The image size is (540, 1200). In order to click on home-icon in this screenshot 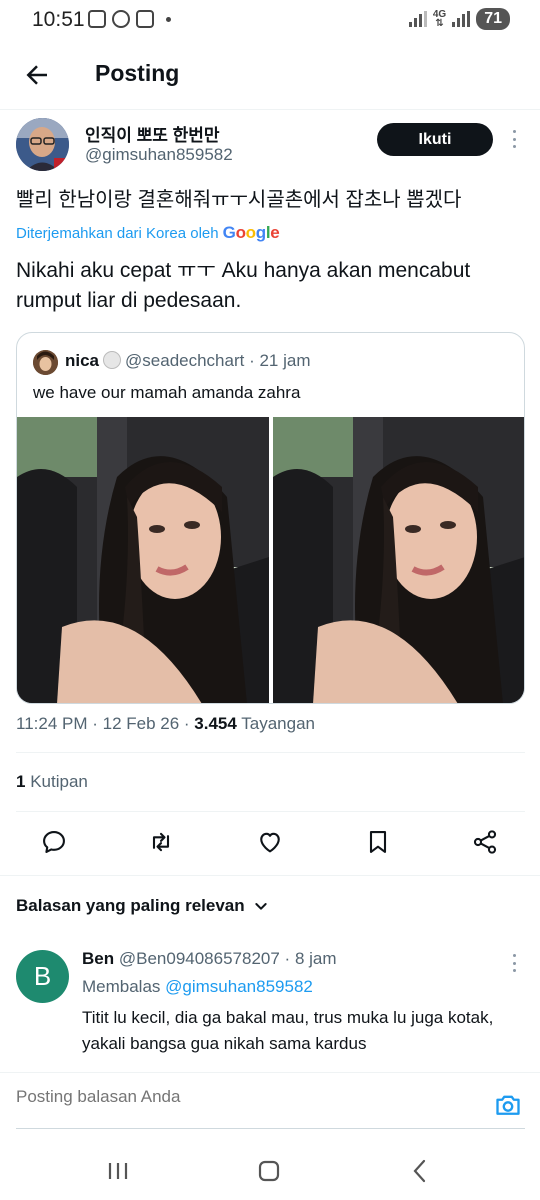, I will do `click(269, 1171)`.